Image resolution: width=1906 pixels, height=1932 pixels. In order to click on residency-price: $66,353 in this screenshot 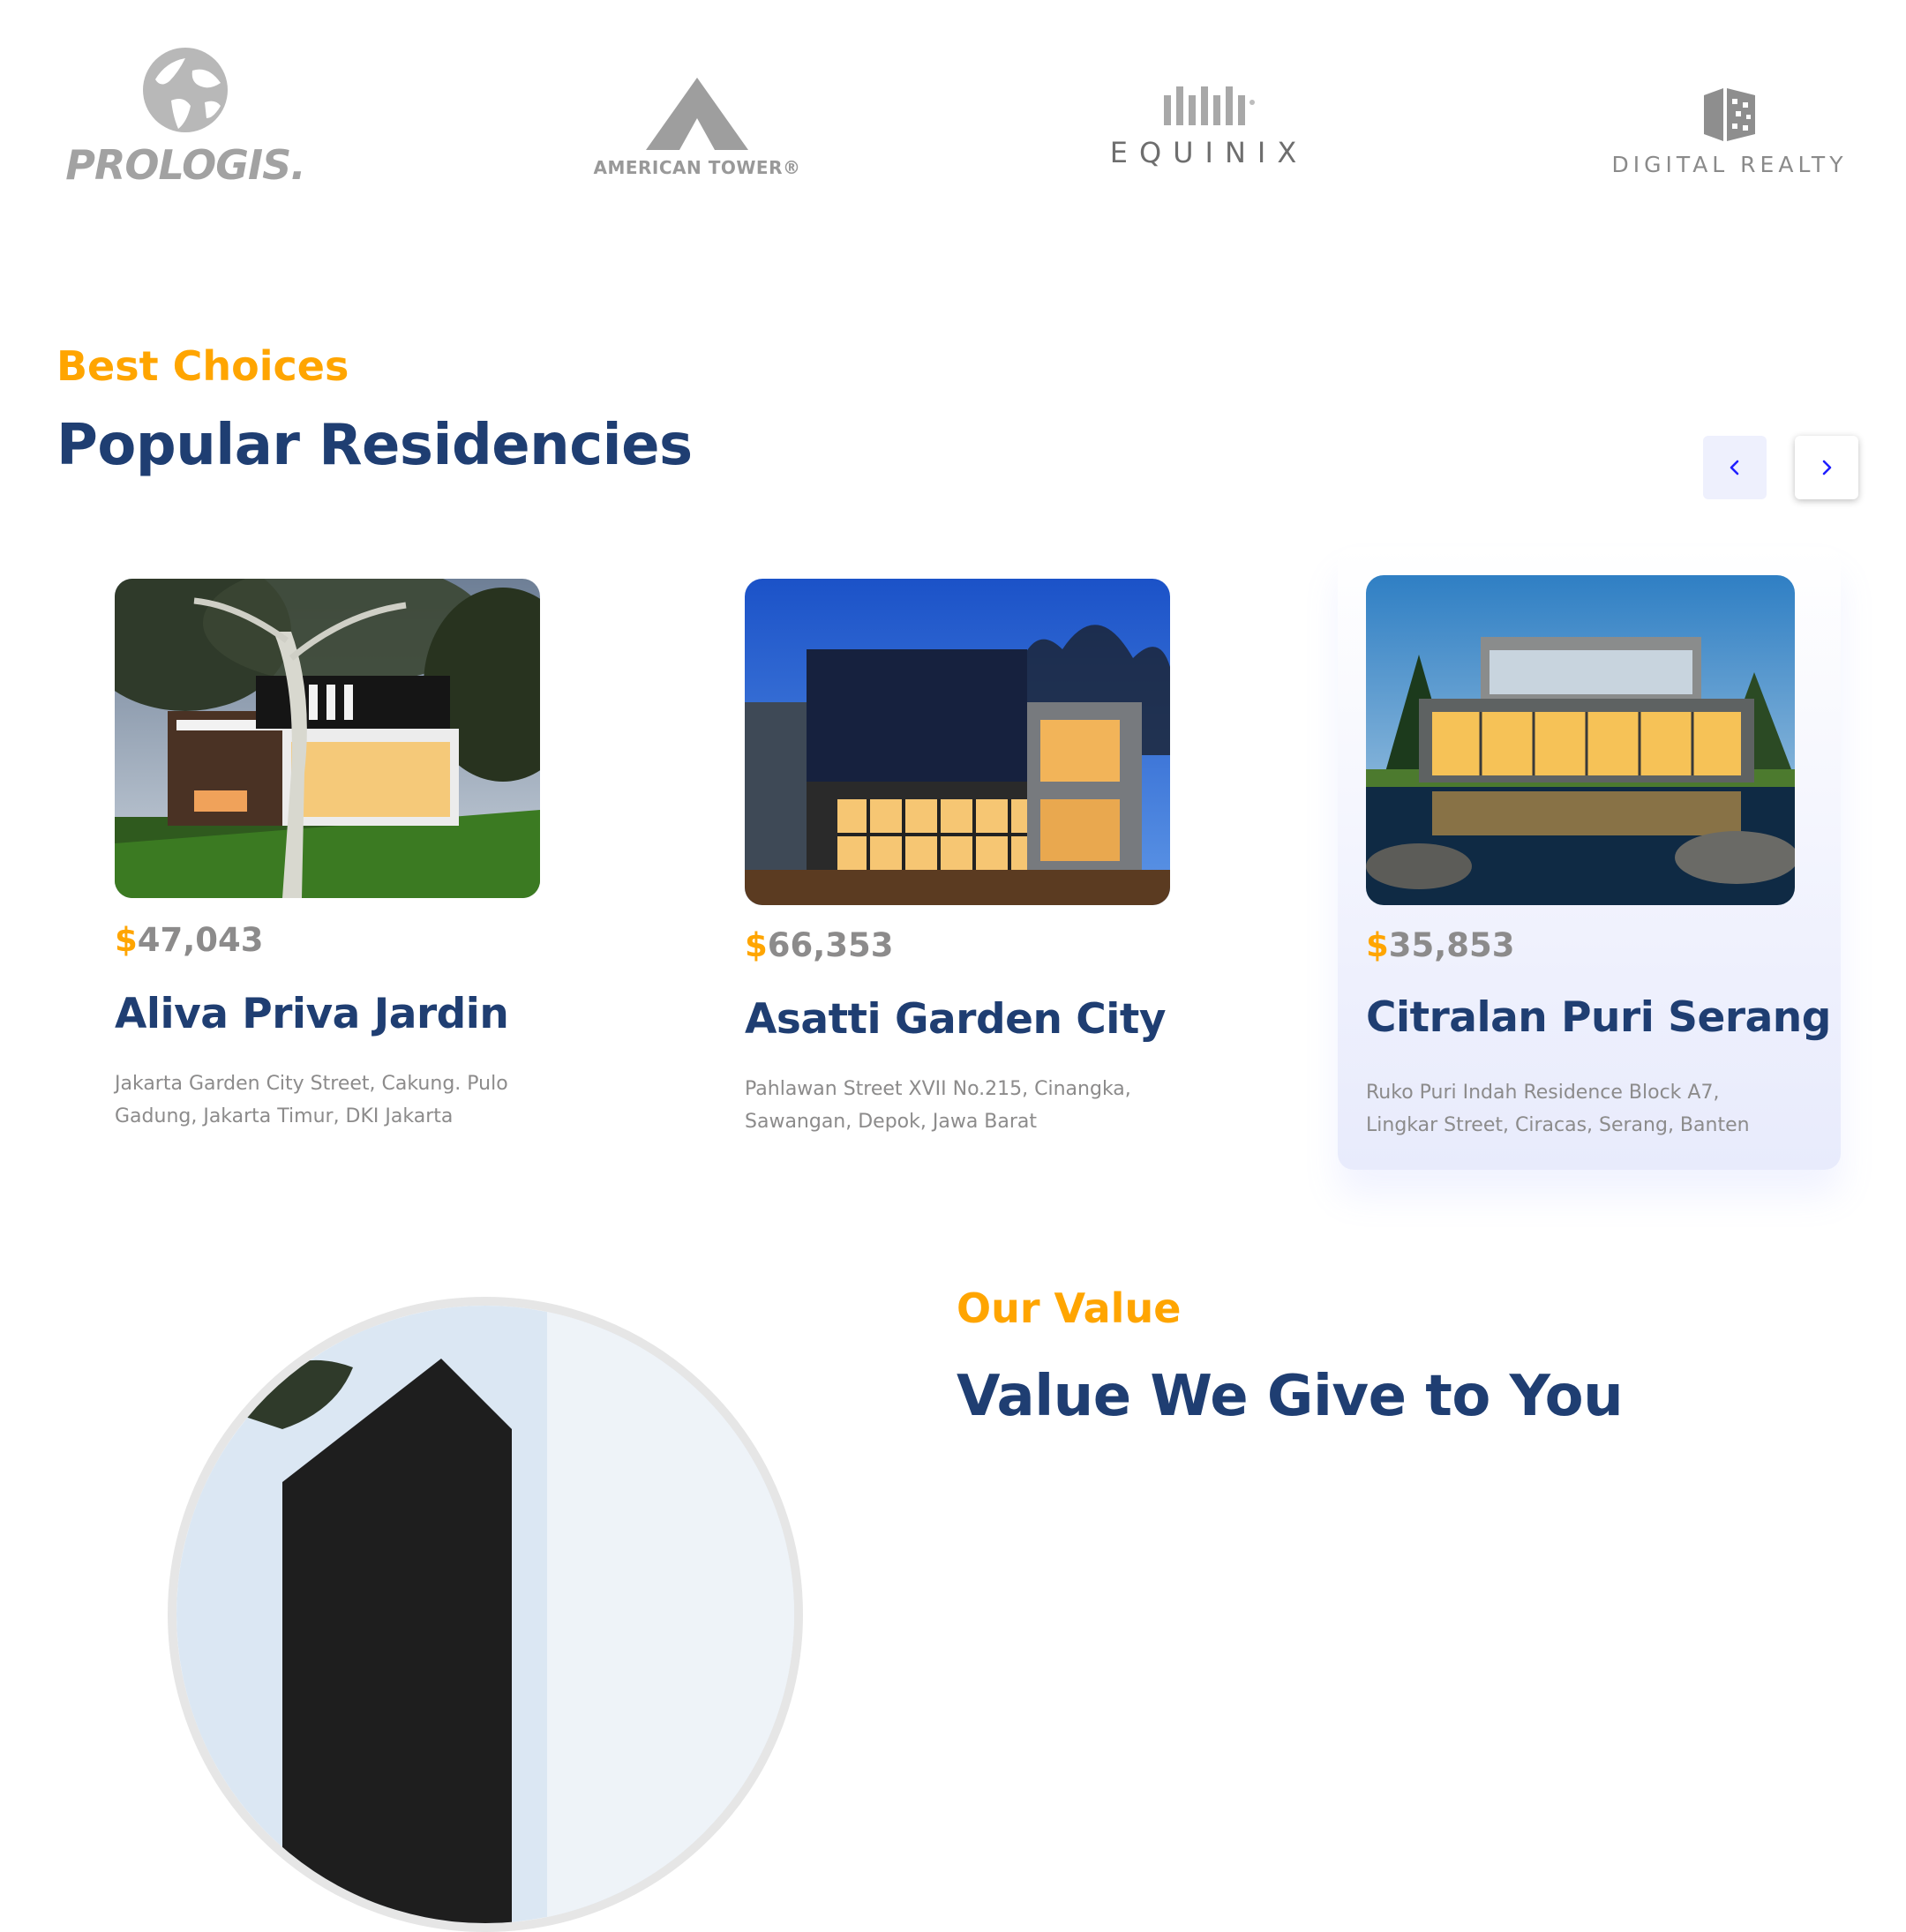, I will do `click(819, 945)`.